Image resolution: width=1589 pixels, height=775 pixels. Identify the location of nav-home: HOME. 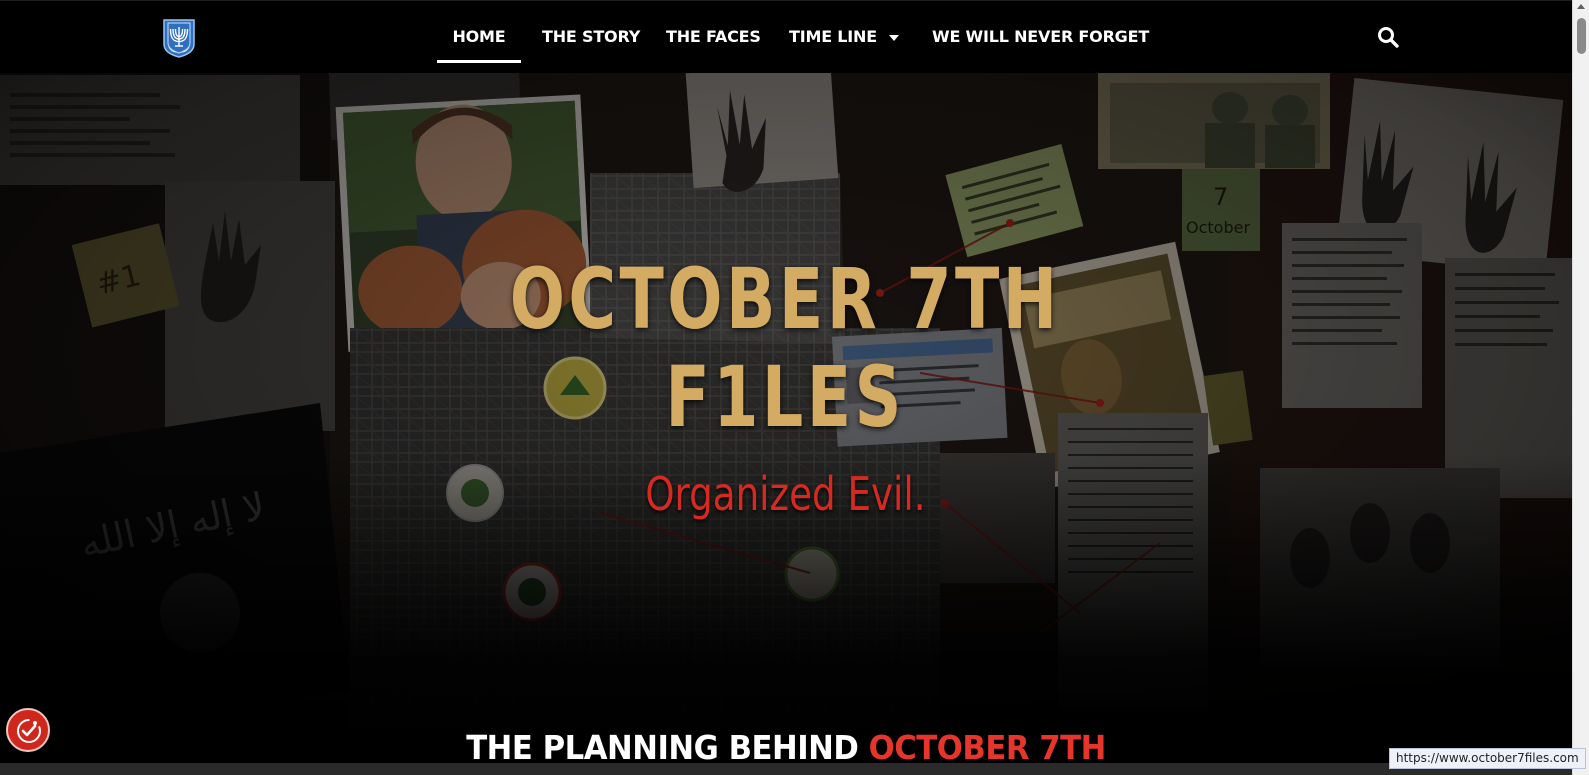
(479, 45).